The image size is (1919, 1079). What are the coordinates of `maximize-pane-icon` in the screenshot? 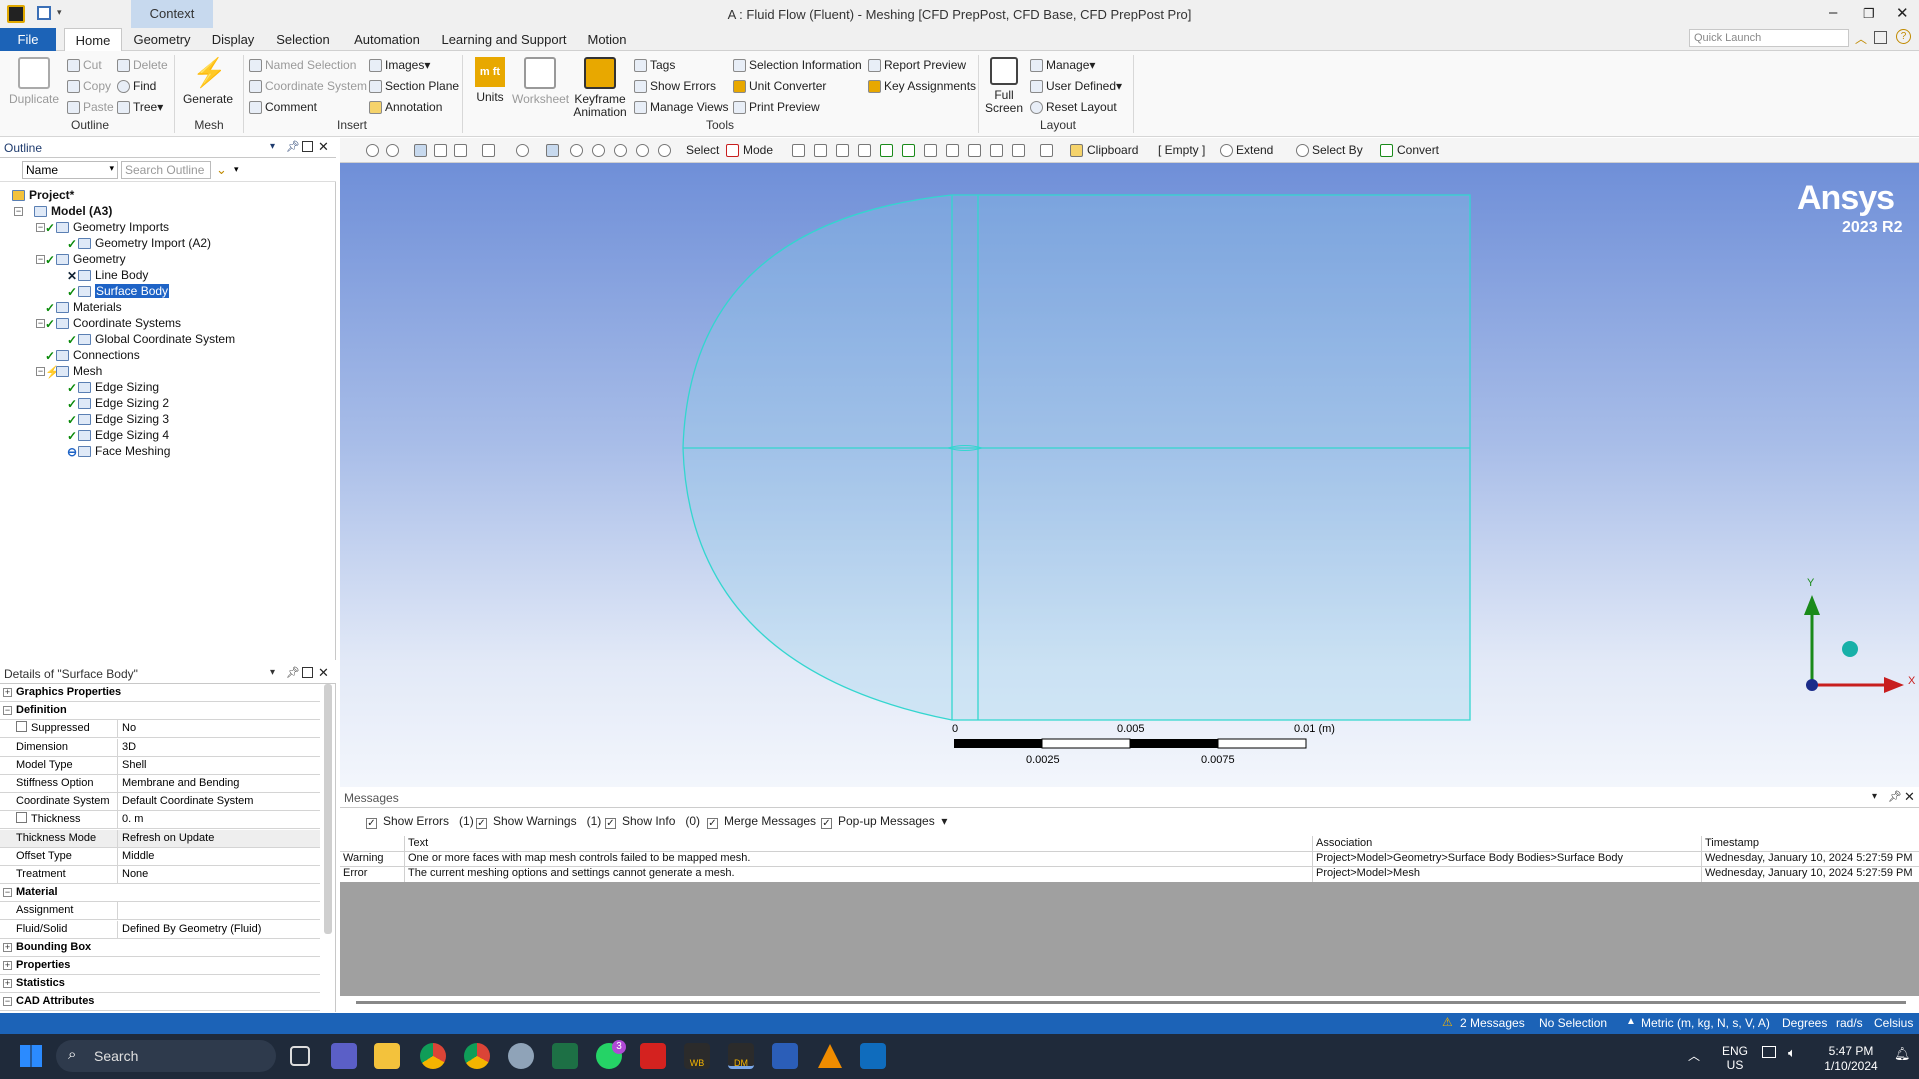 It's located at (307, 672).